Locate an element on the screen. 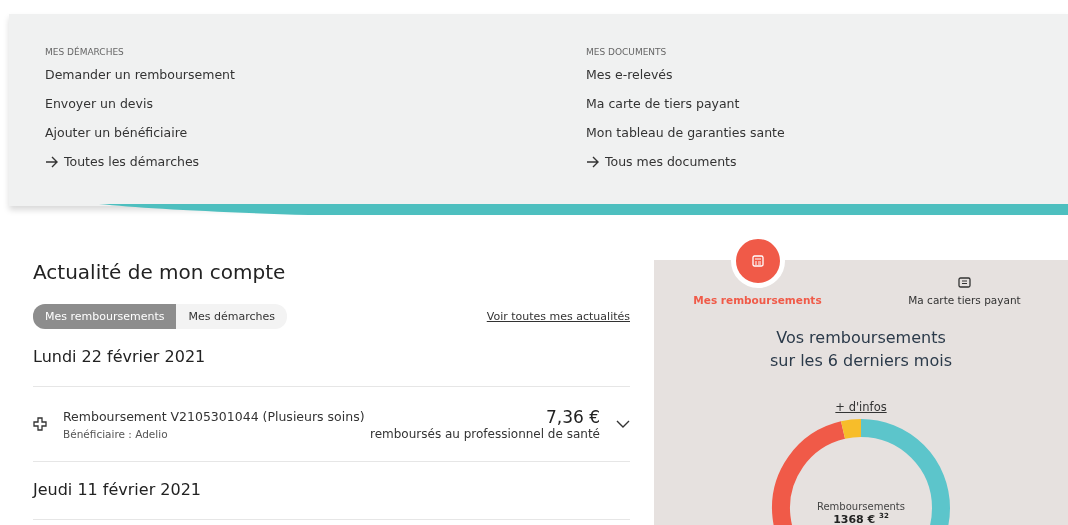  filter-tab: Mes démarches is located at coordinates (231, 316).